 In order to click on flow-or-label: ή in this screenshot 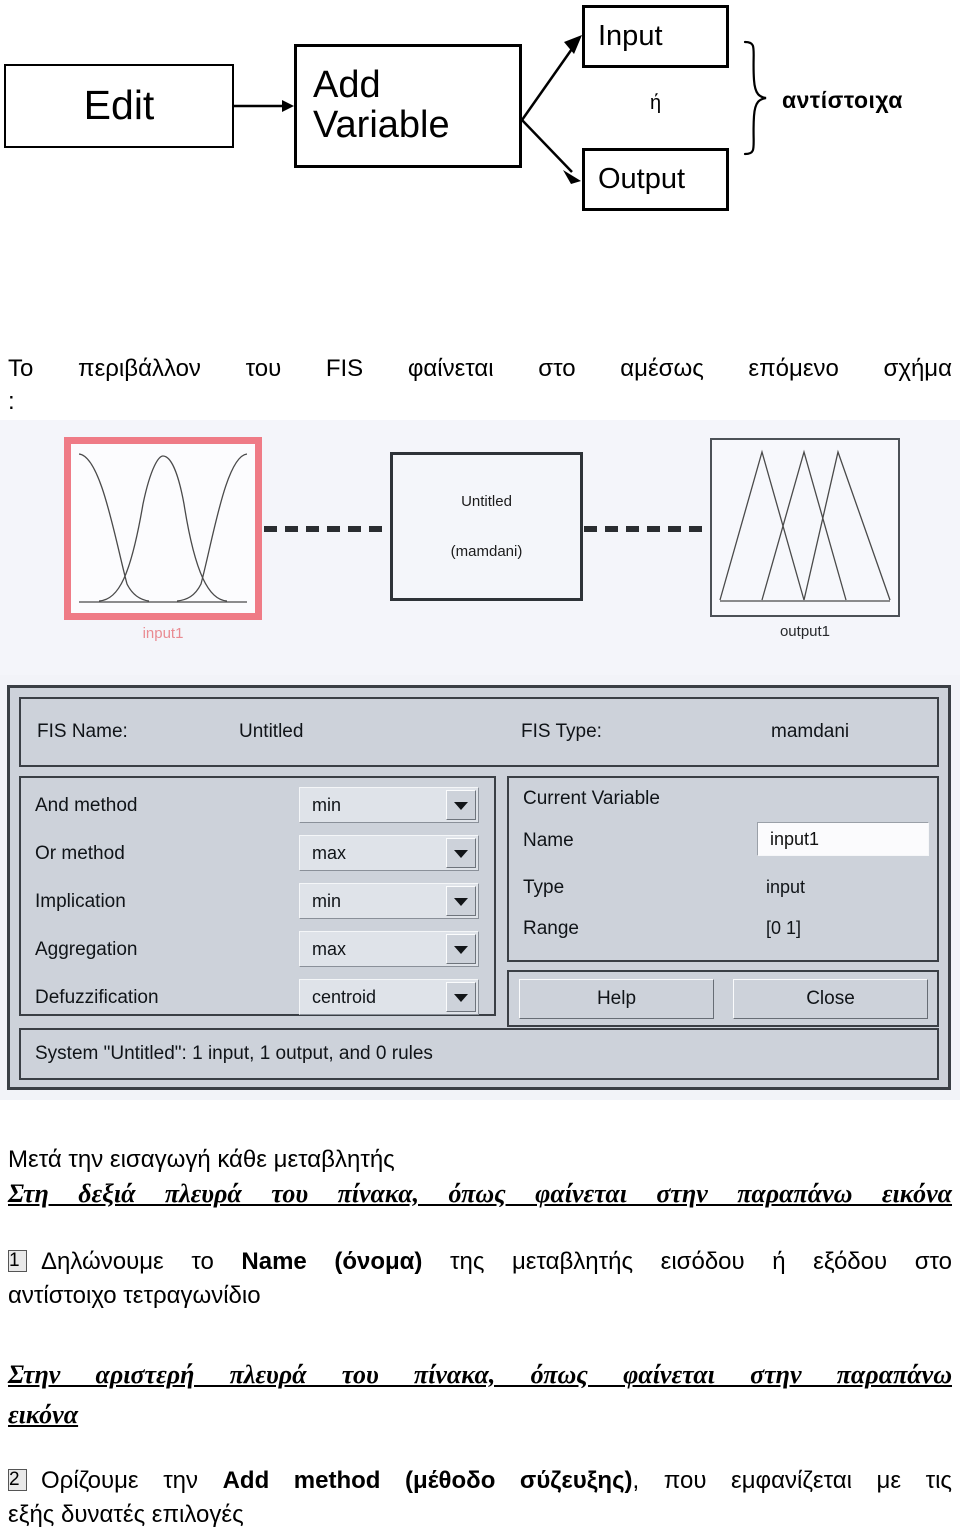, I will do `click(655, 103)`.